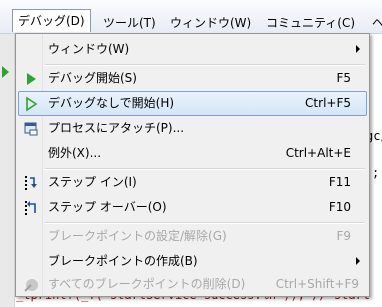 The height and width of the screenshot is (307, 382). I want to click on delete-breakpoints-icon, so click(31, 285).